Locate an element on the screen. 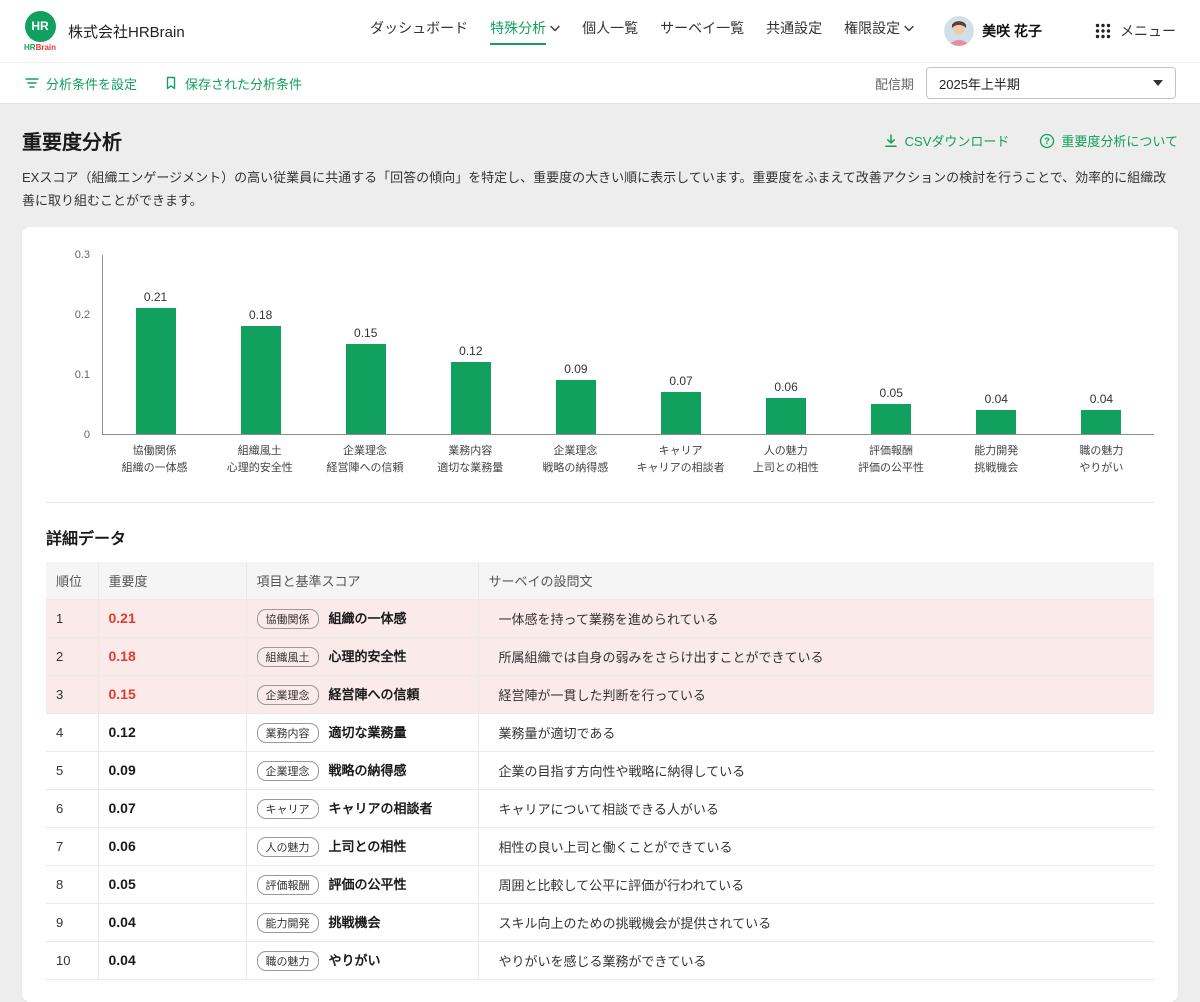 The height and width of the screenshot is (1002, 1200). x-axis-label: 評価報酬 評価の公平性 is located at coordinates (891, 459).